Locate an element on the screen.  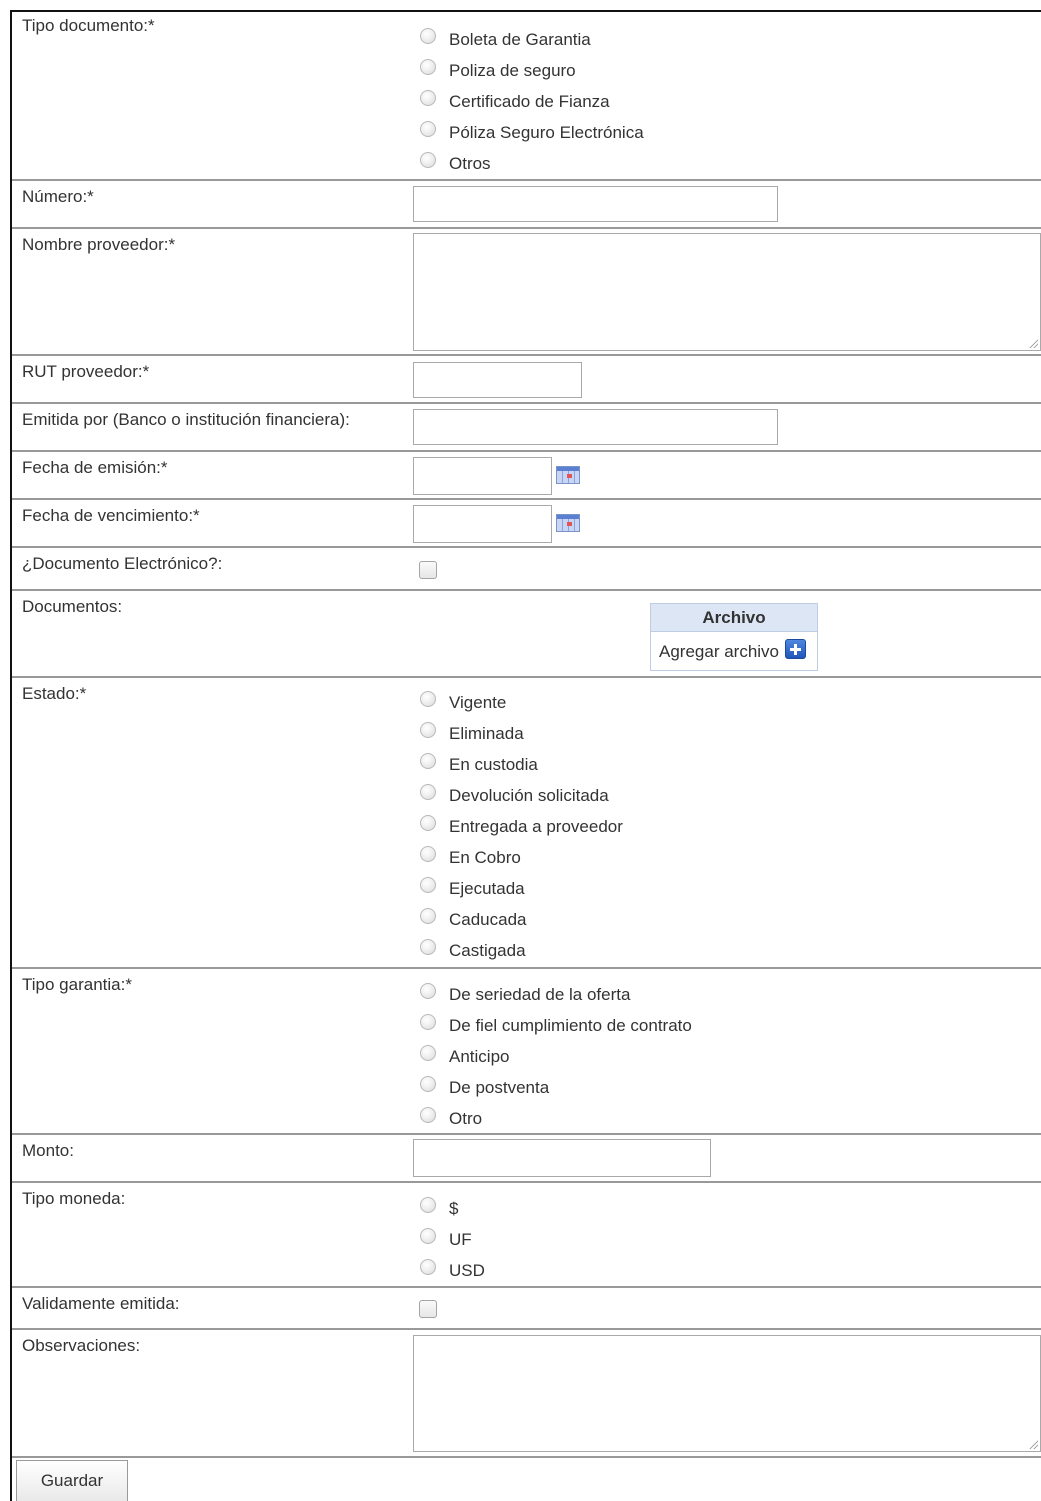
radio-label: De seriedad de la oferta is located at coordinates (540, 994).